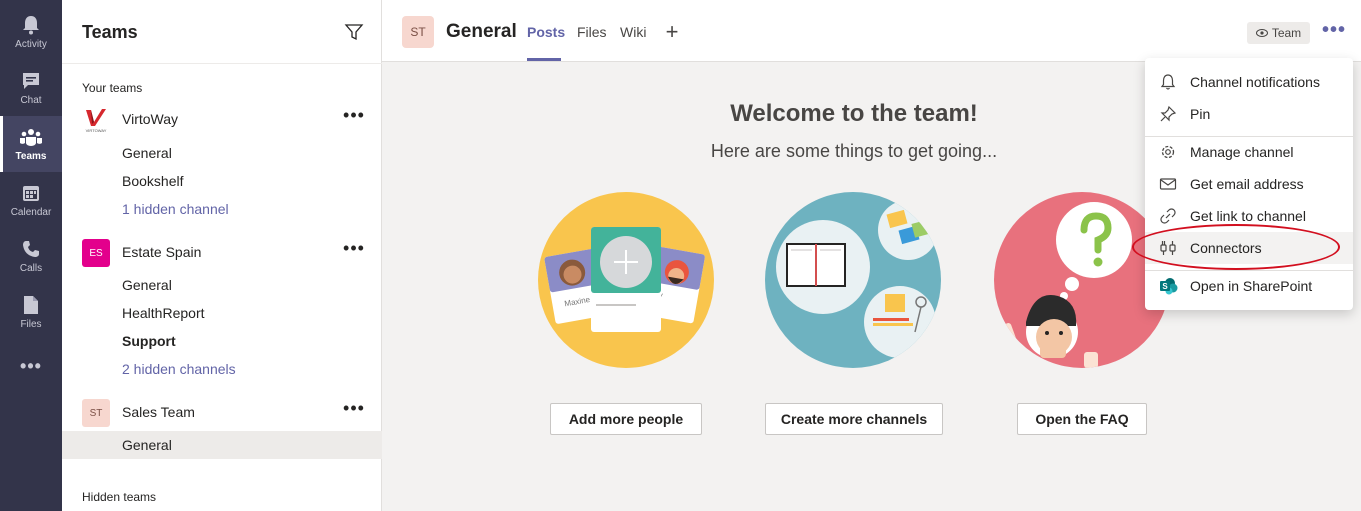 The height and width of the screenshot is (511, 1361). I want to click on rail-item-files: Files, so click(31, 312).